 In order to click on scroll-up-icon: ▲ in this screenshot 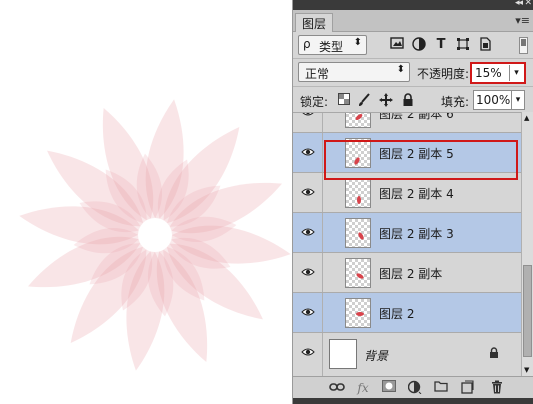, I will do `click(526, 118)`.